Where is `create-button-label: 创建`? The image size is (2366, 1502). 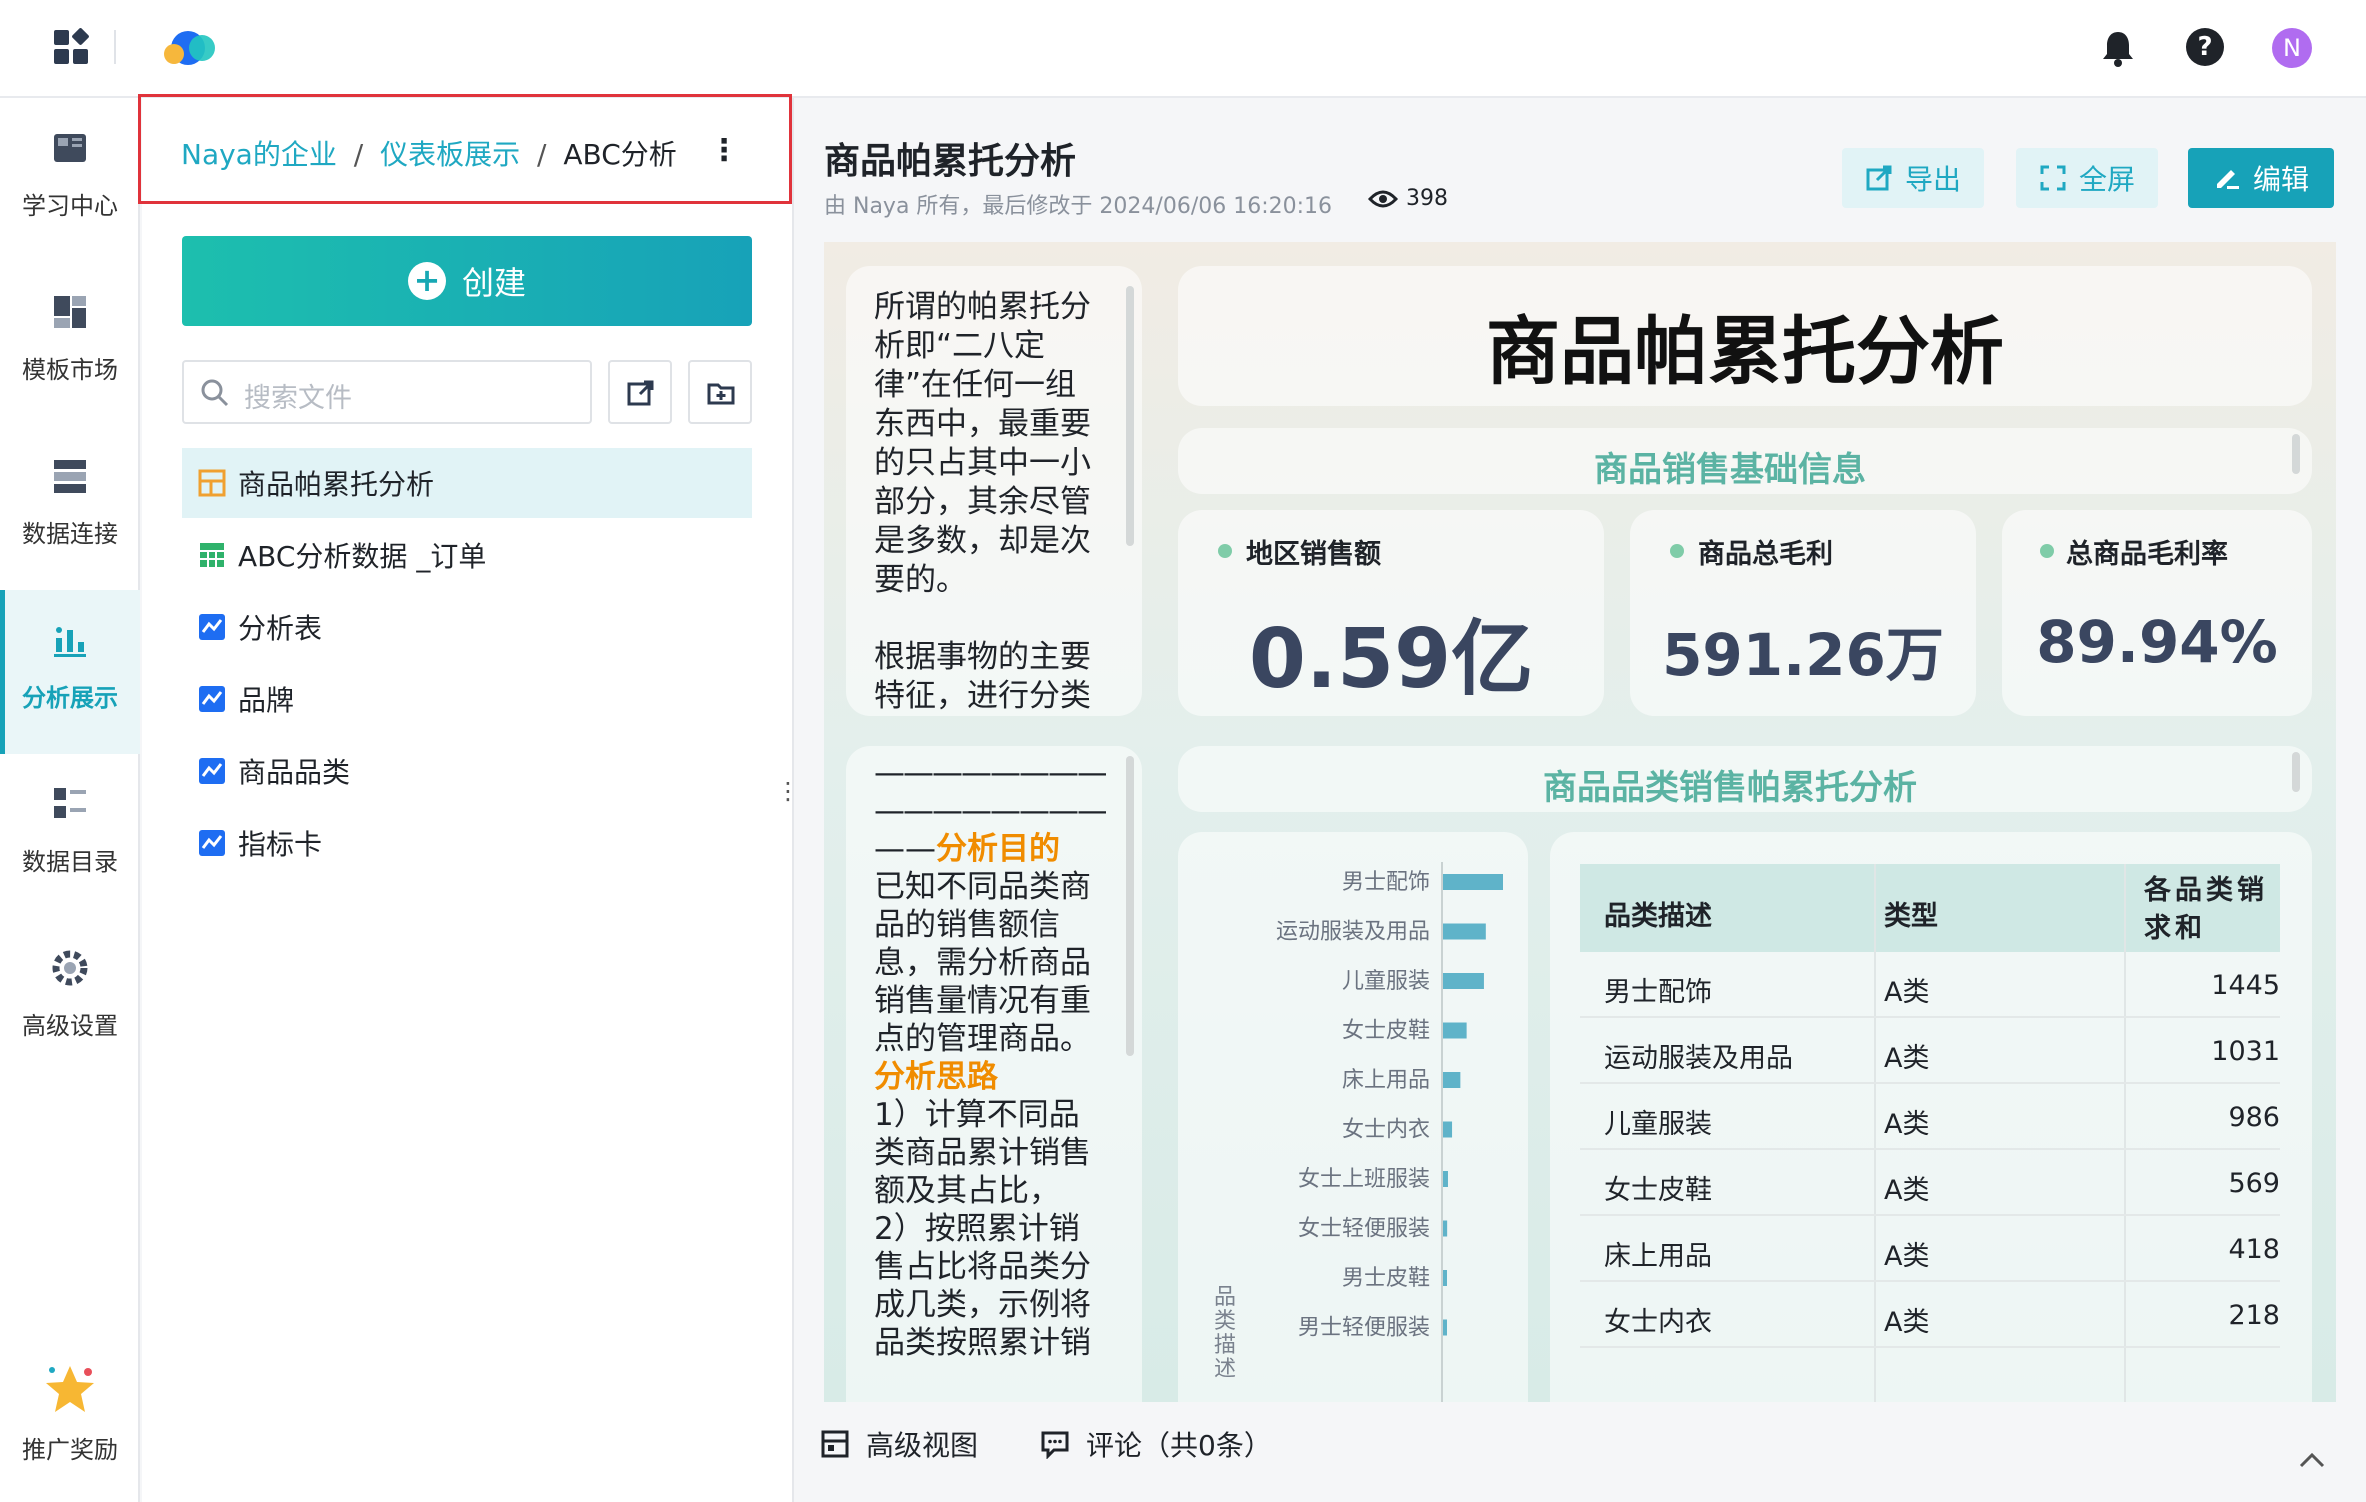
create-button-label: 创建 is located at coordinates (493, 283).